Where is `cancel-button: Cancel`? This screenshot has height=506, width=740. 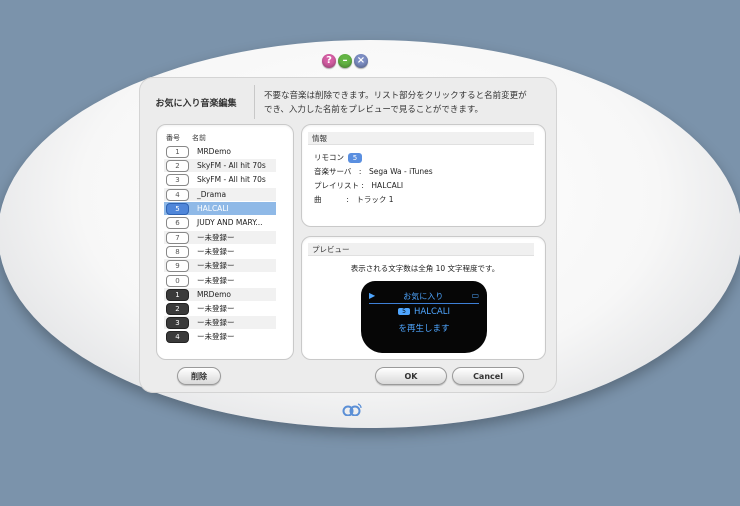
cancel-button: Cancel is located at coordinates (488, 376).